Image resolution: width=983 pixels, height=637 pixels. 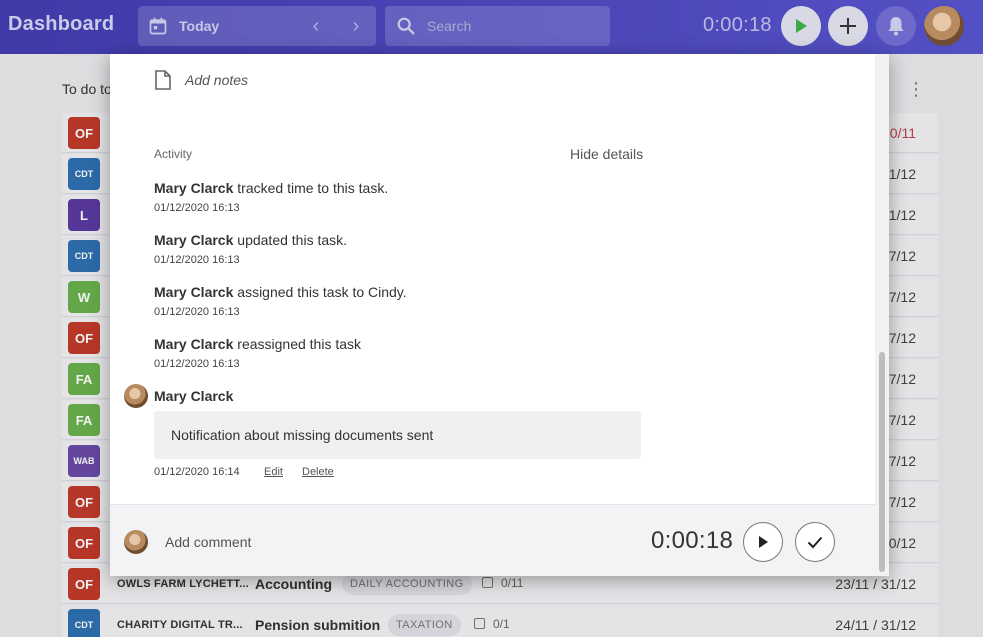 I want to click on top-bar: Dashboard Today ‹ › 0:00:18, so click(x=491, y=27).